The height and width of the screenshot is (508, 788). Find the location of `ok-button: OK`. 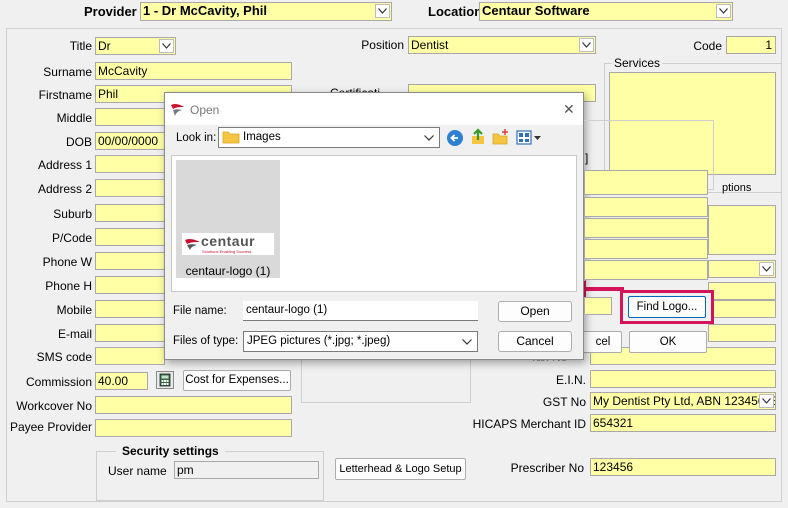

ok-button: OK is located at coordinates (668, 342).